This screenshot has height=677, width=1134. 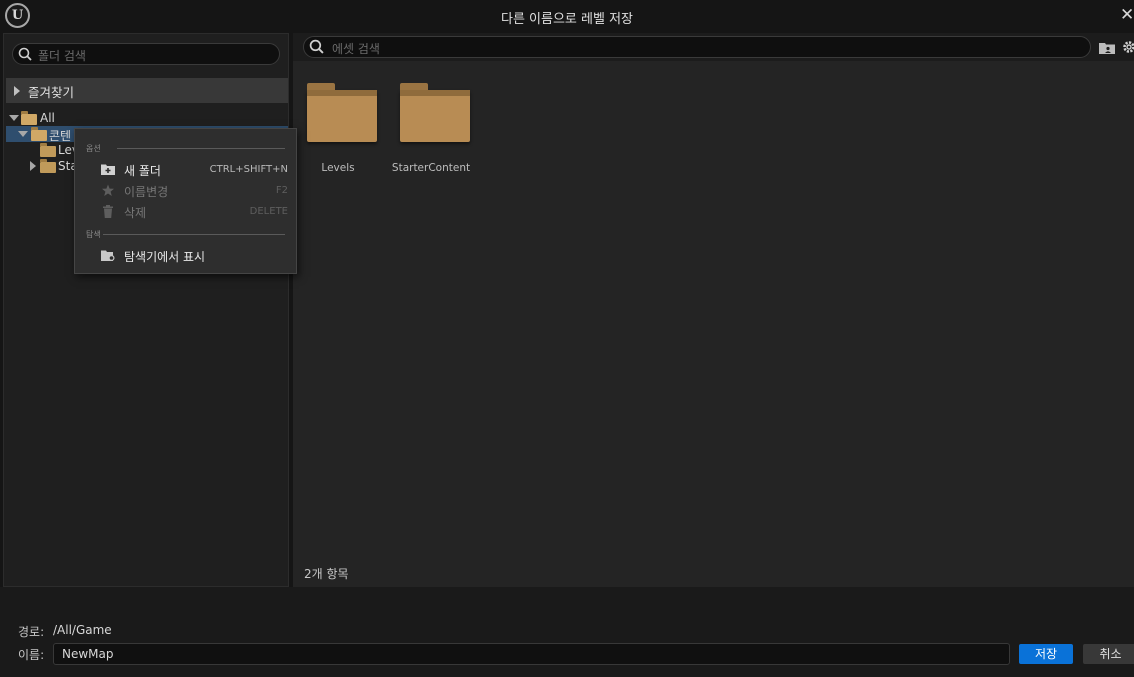 I want to click on name-field, so click(x=531, y=654).